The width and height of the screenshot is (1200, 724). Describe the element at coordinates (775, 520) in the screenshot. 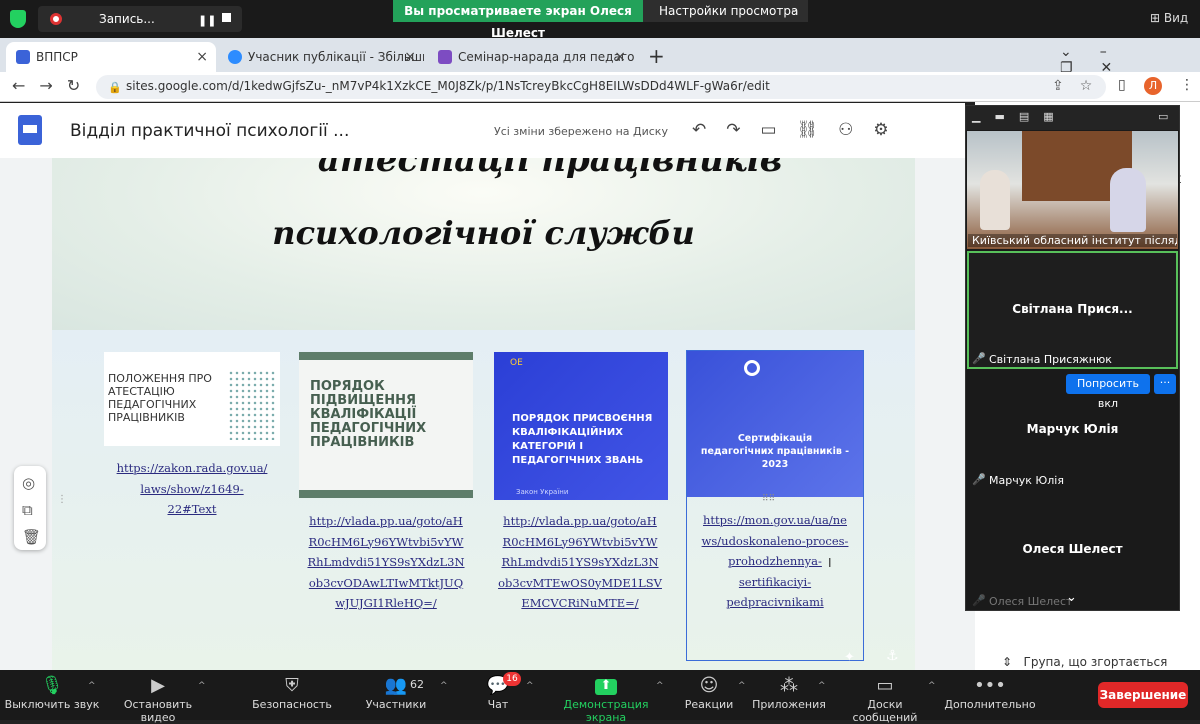

I see `link-line: https://mon.gov.ua/ua/ne` at that location.